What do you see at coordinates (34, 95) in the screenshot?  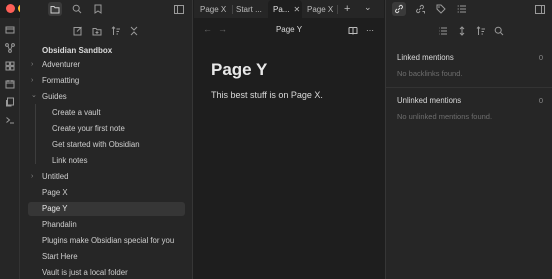 I see `chevron-down-icon: ⌄` at bounding box center [34, 95].